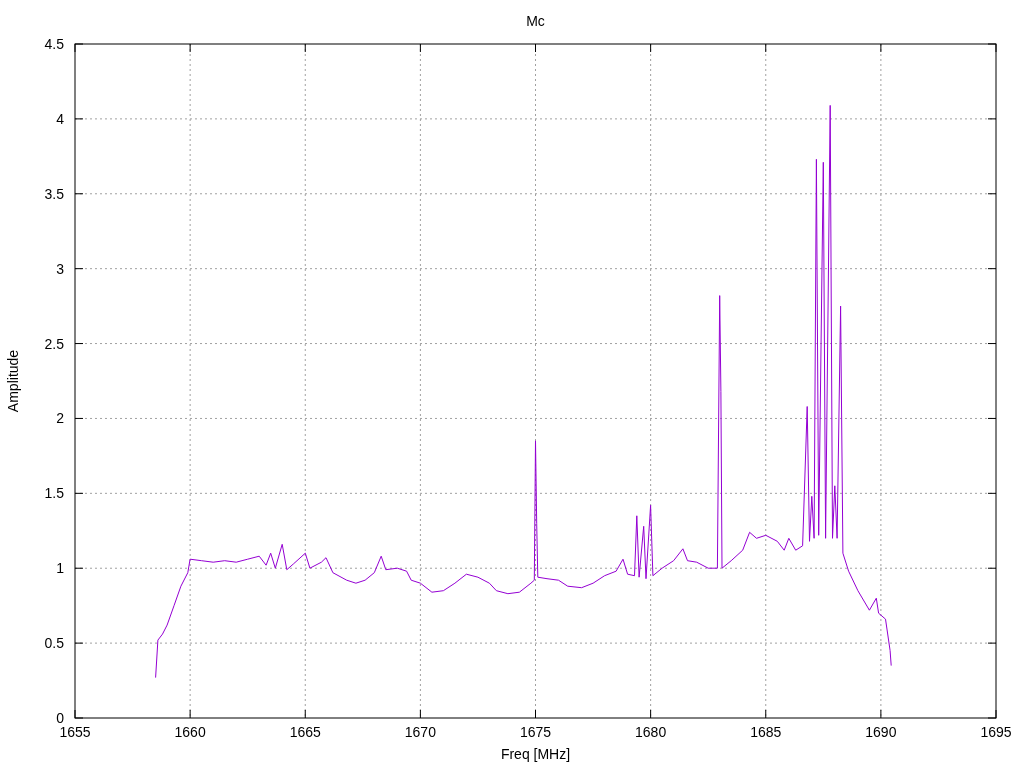 This screenshot has width=1024, height=768. I want to click on x-axis-label: Freq [MHz], so click(535, 754).